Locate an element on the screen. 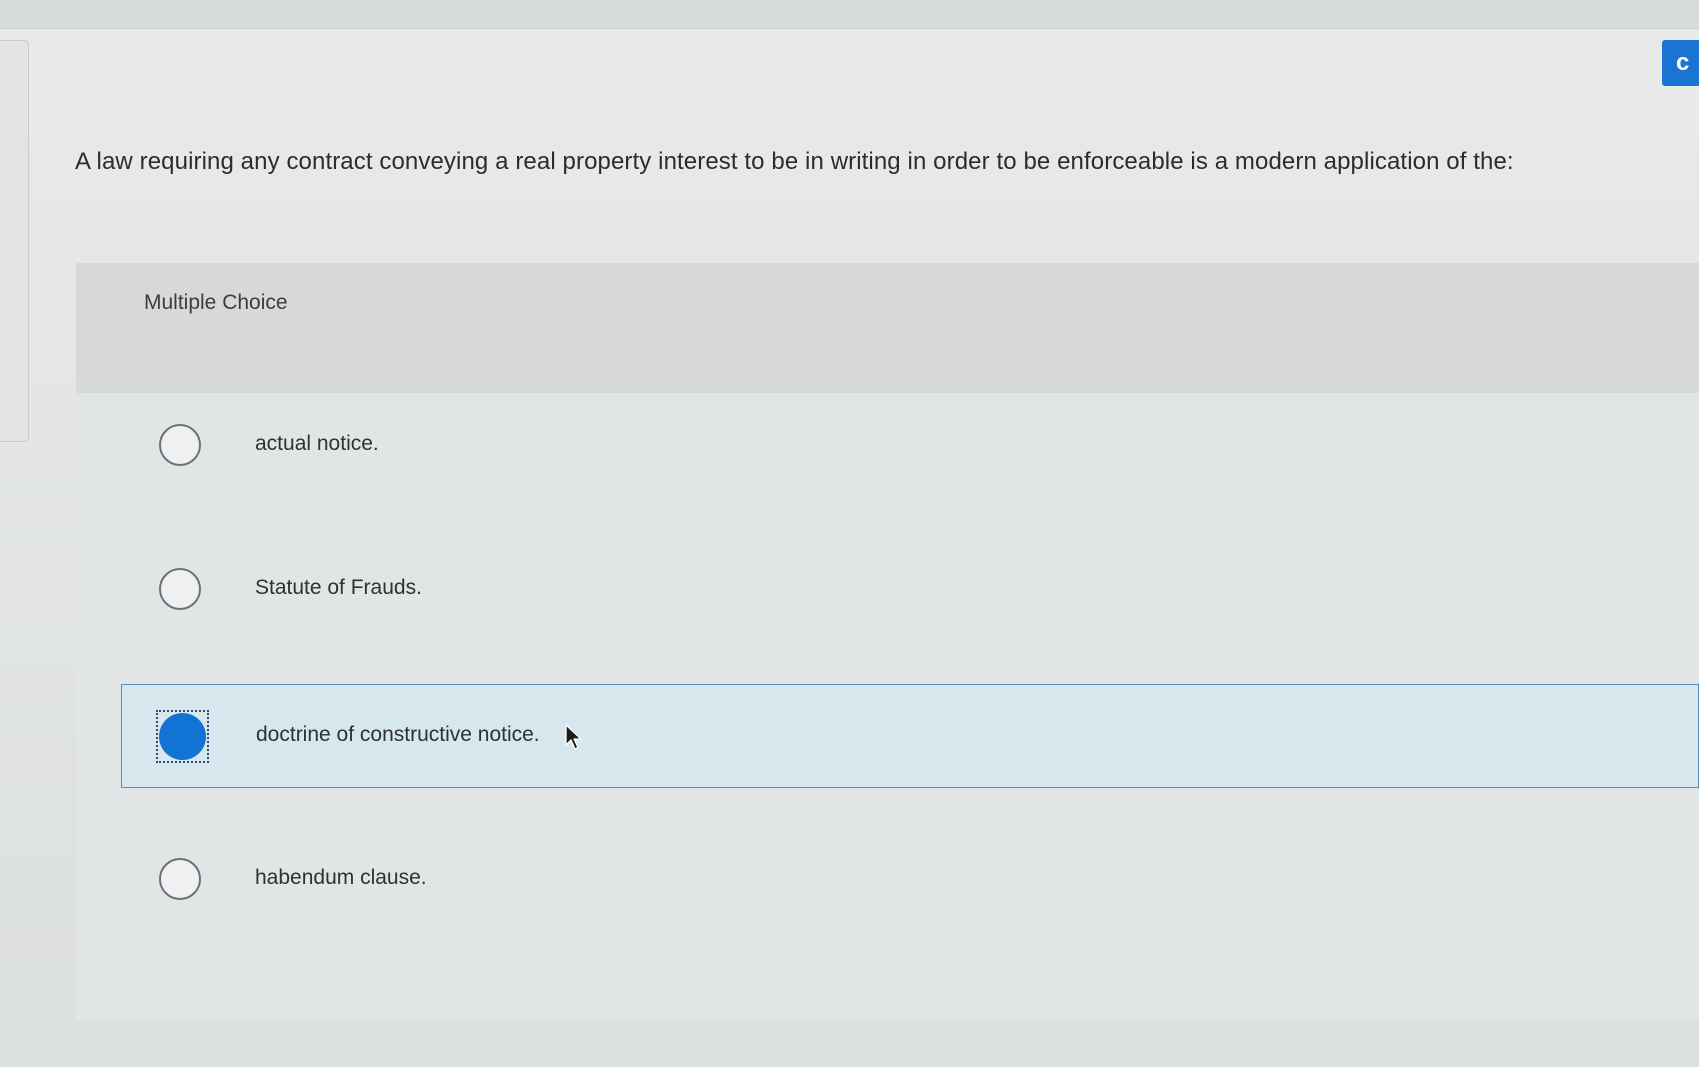 The image size is (1699, 1067). choice-label: doctrine of constructive notice. is located at coordinates (398, 734).